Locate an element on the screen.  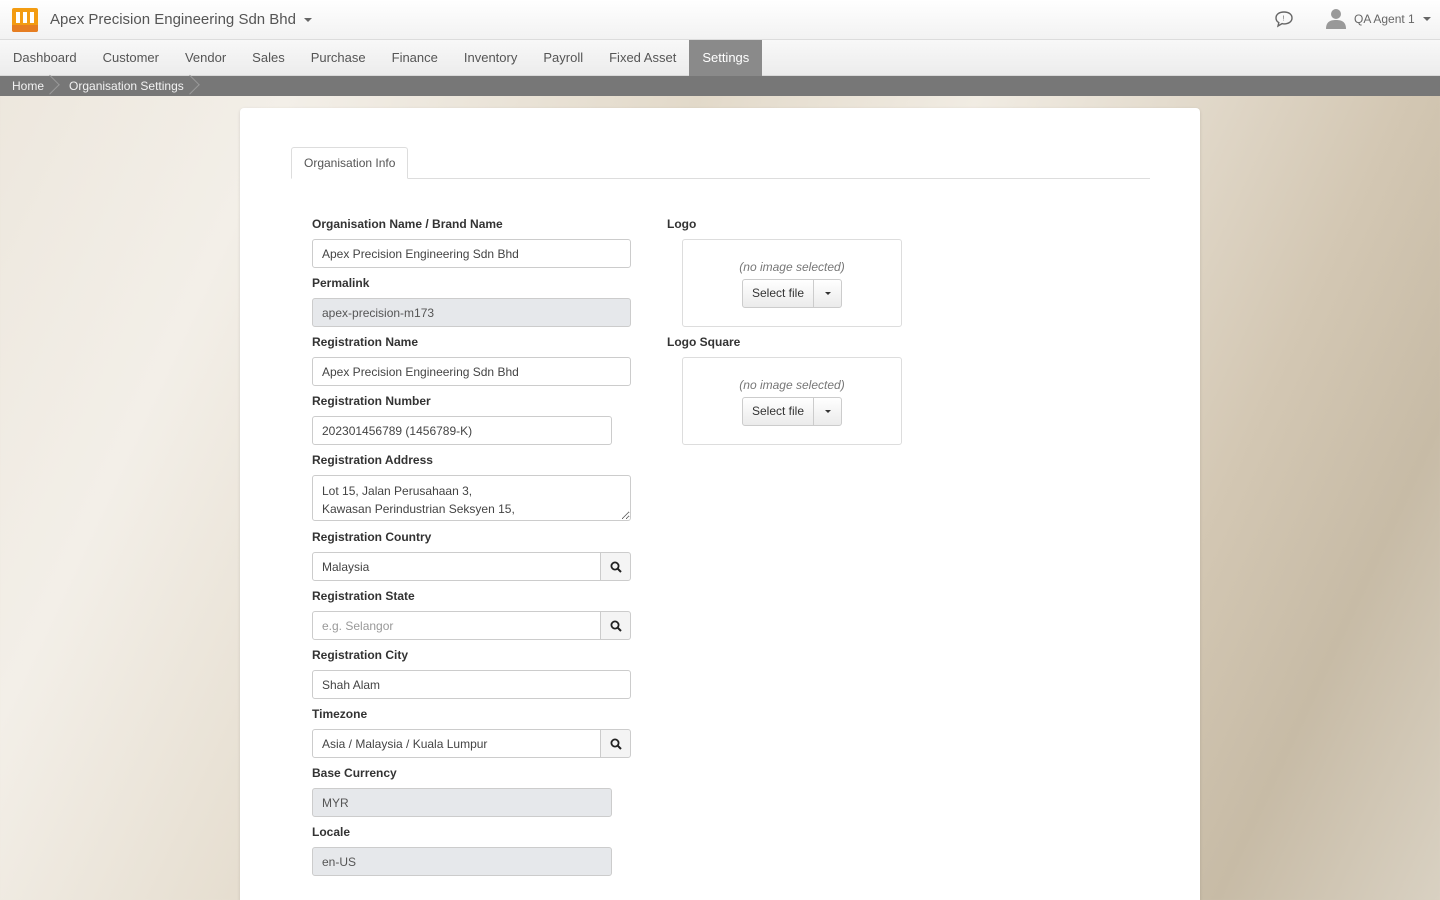
chat-icon: ! is located at coordinates (1284, 19).